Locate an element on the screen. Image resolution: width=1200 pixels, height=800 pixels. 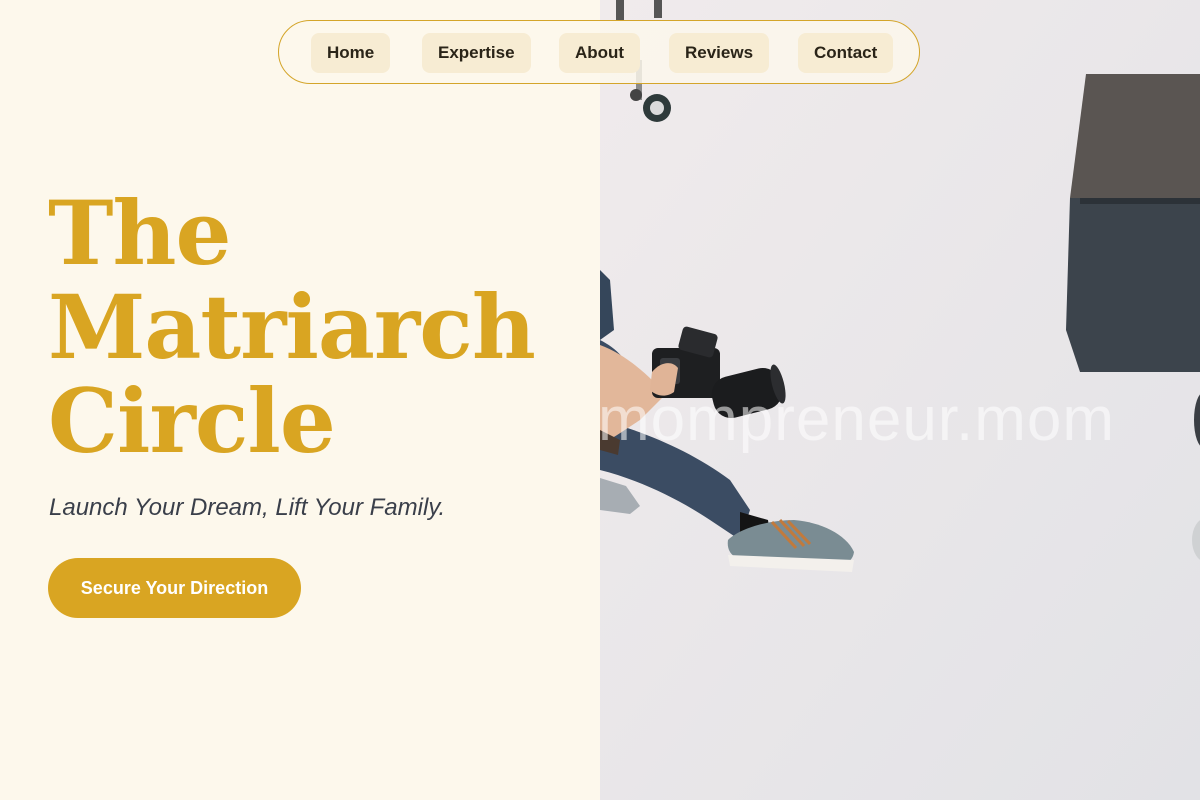
hero-title-line-1: The is located at coordinates (139, 233).